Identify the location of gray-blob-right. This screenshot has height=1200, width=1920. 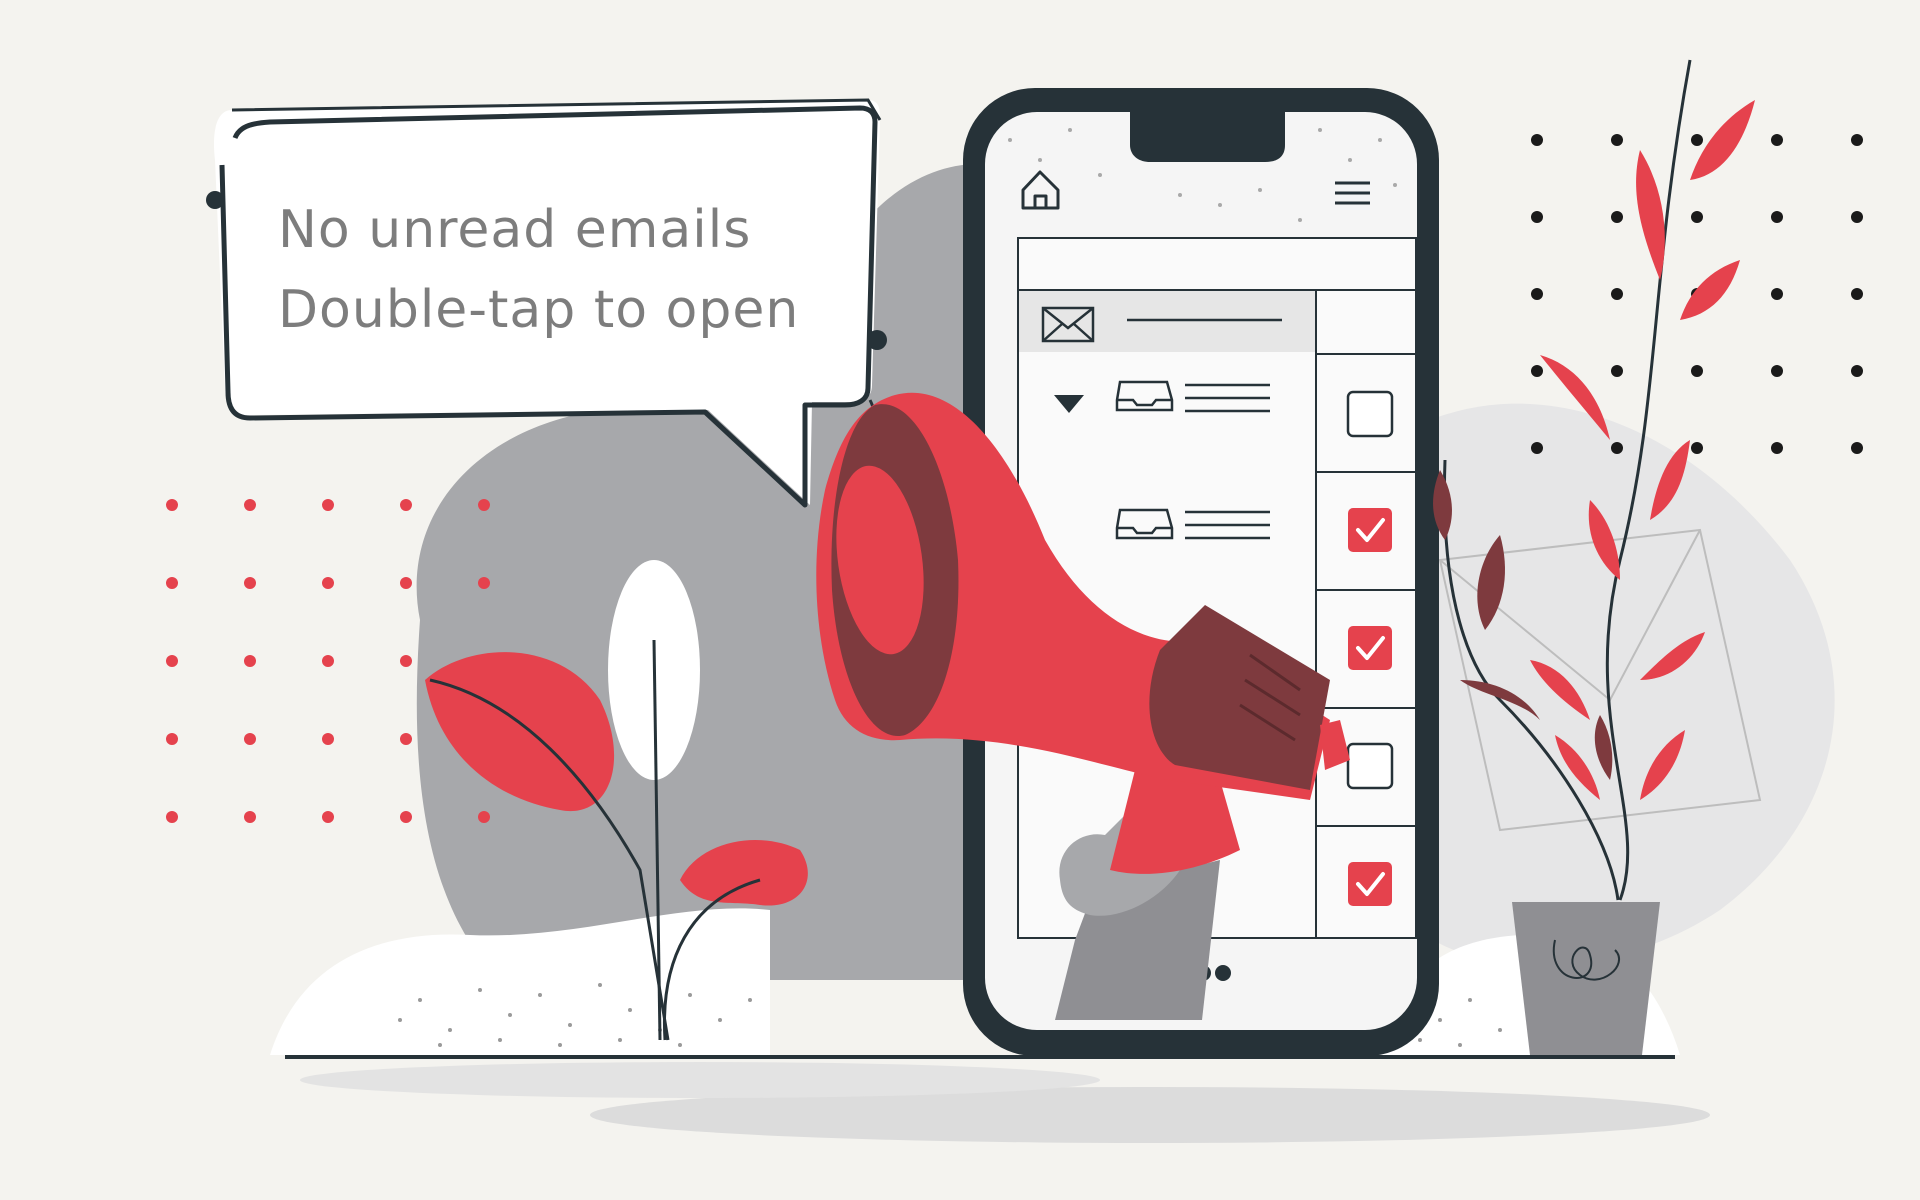
(1612, 684).